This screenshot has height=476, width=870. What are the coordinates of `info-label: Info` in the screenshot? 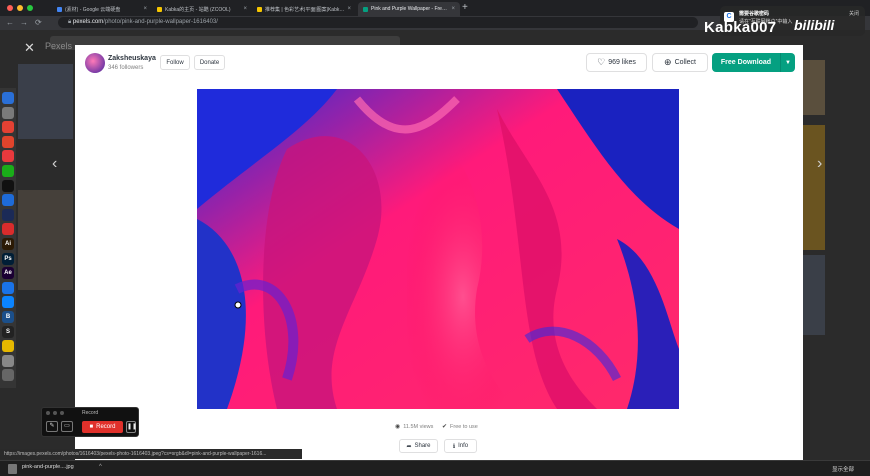 It's located at (463, 446).